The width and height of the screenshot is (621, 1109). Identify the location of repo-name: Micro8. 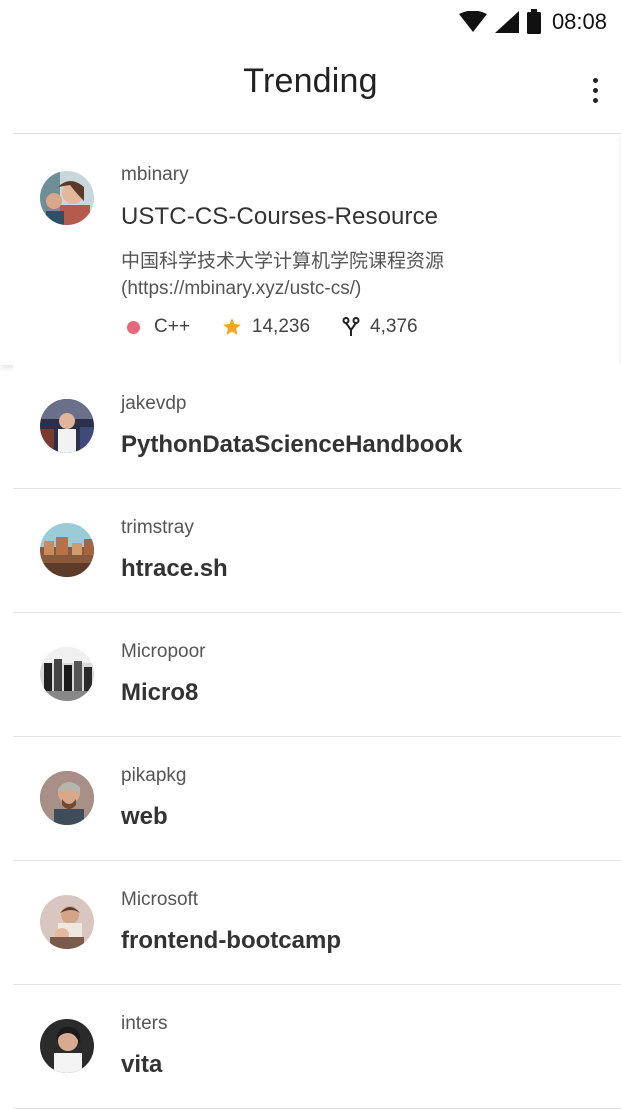
(159, 693).